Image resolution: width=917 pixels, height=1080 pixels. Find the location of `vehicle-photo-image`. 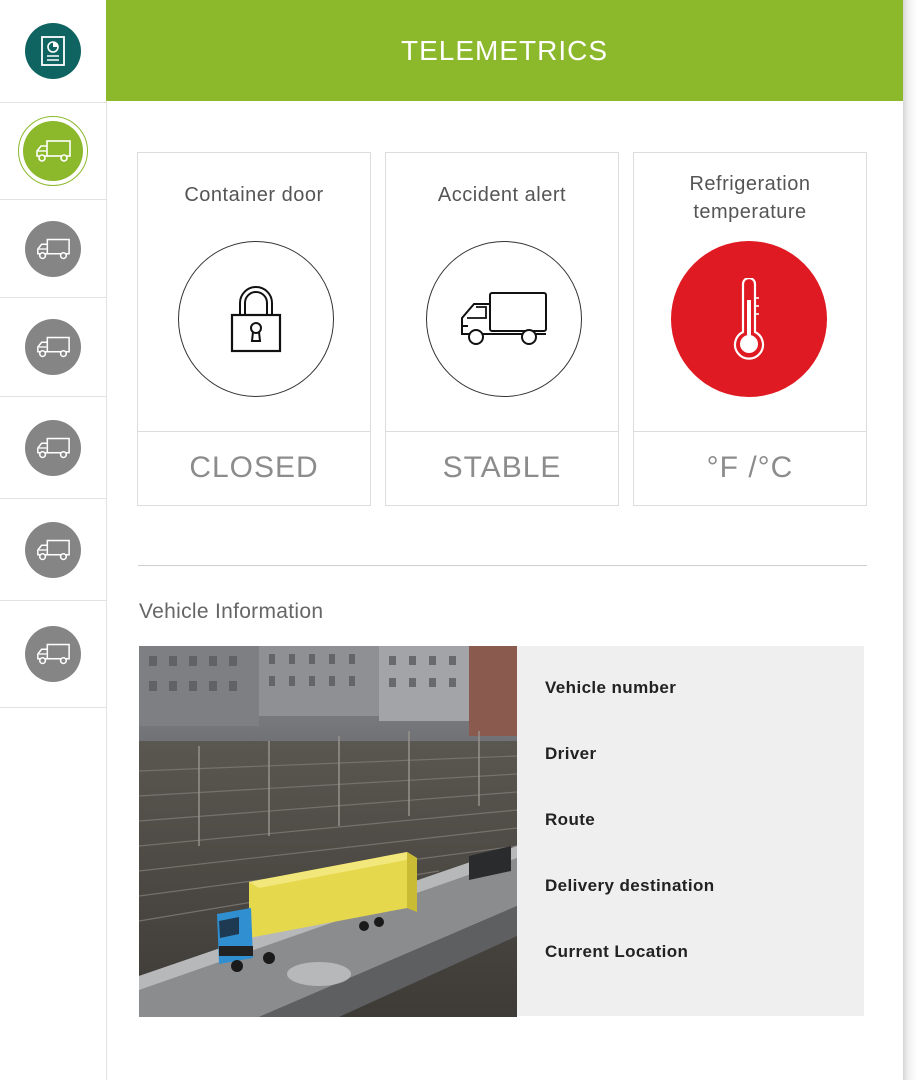

vehicle-photo-image is located at coordinates (328, 831).